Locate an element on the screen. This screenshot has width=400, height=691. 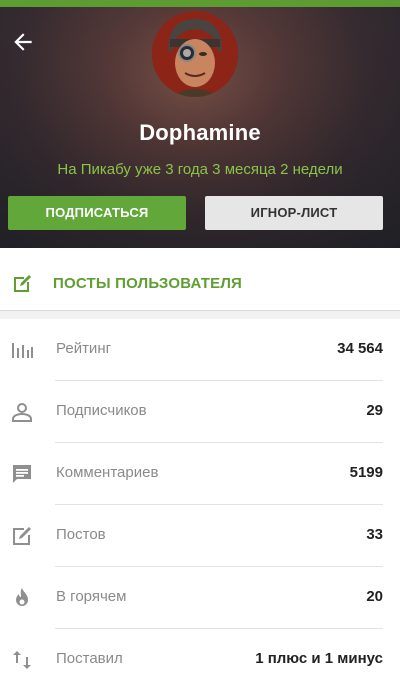
stat-label: Комментариев is located at coordinates (107, 472).